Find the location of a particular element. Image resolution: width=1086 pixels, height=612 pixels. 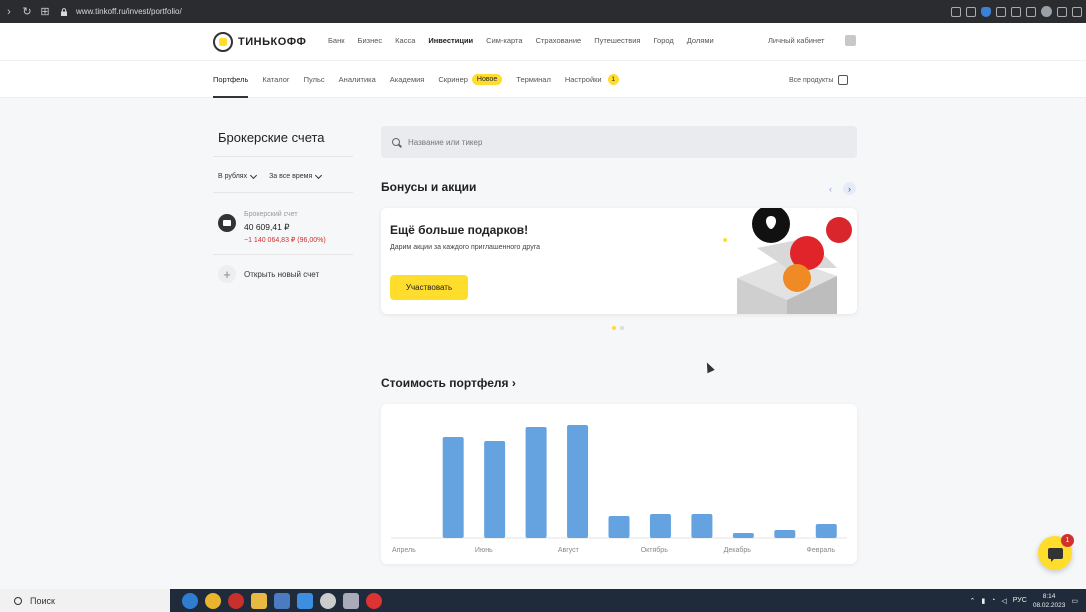

taskbar-search: Поиск is located at coordinates (85, 600).